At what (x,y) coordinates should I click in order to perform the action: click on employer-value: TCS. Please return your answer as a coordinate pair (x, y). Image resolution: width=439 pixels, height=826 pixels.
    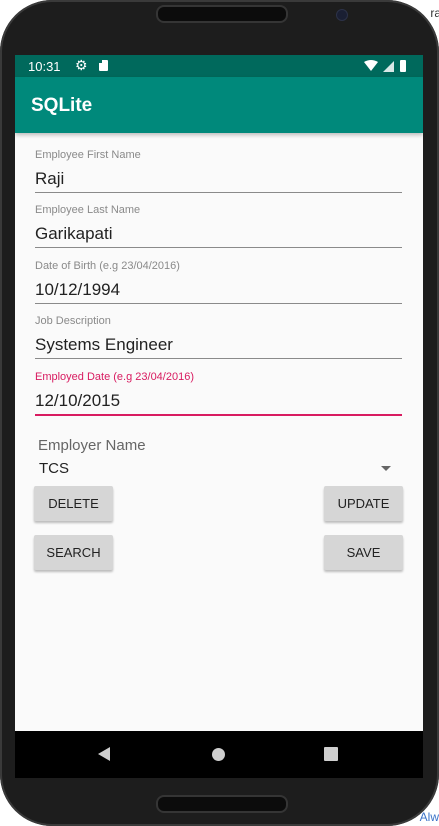
    Looking at the image, I should click on (54, 468).